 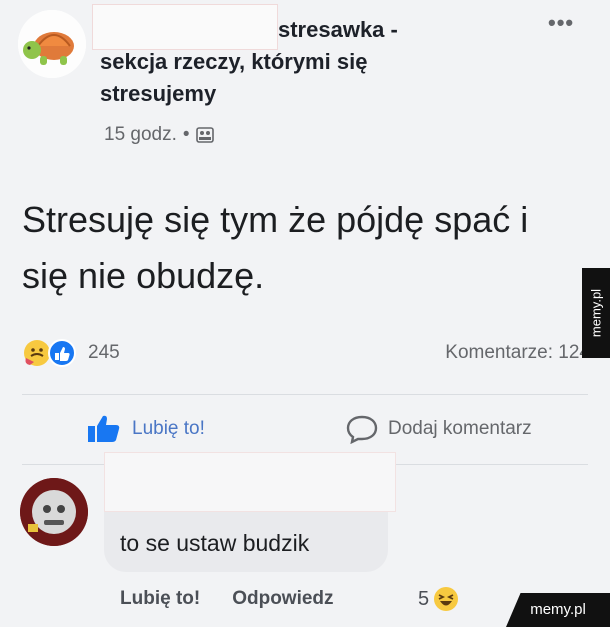 I want to click on comment-button: Dodaj komentarz, so click(x=439, y=429).